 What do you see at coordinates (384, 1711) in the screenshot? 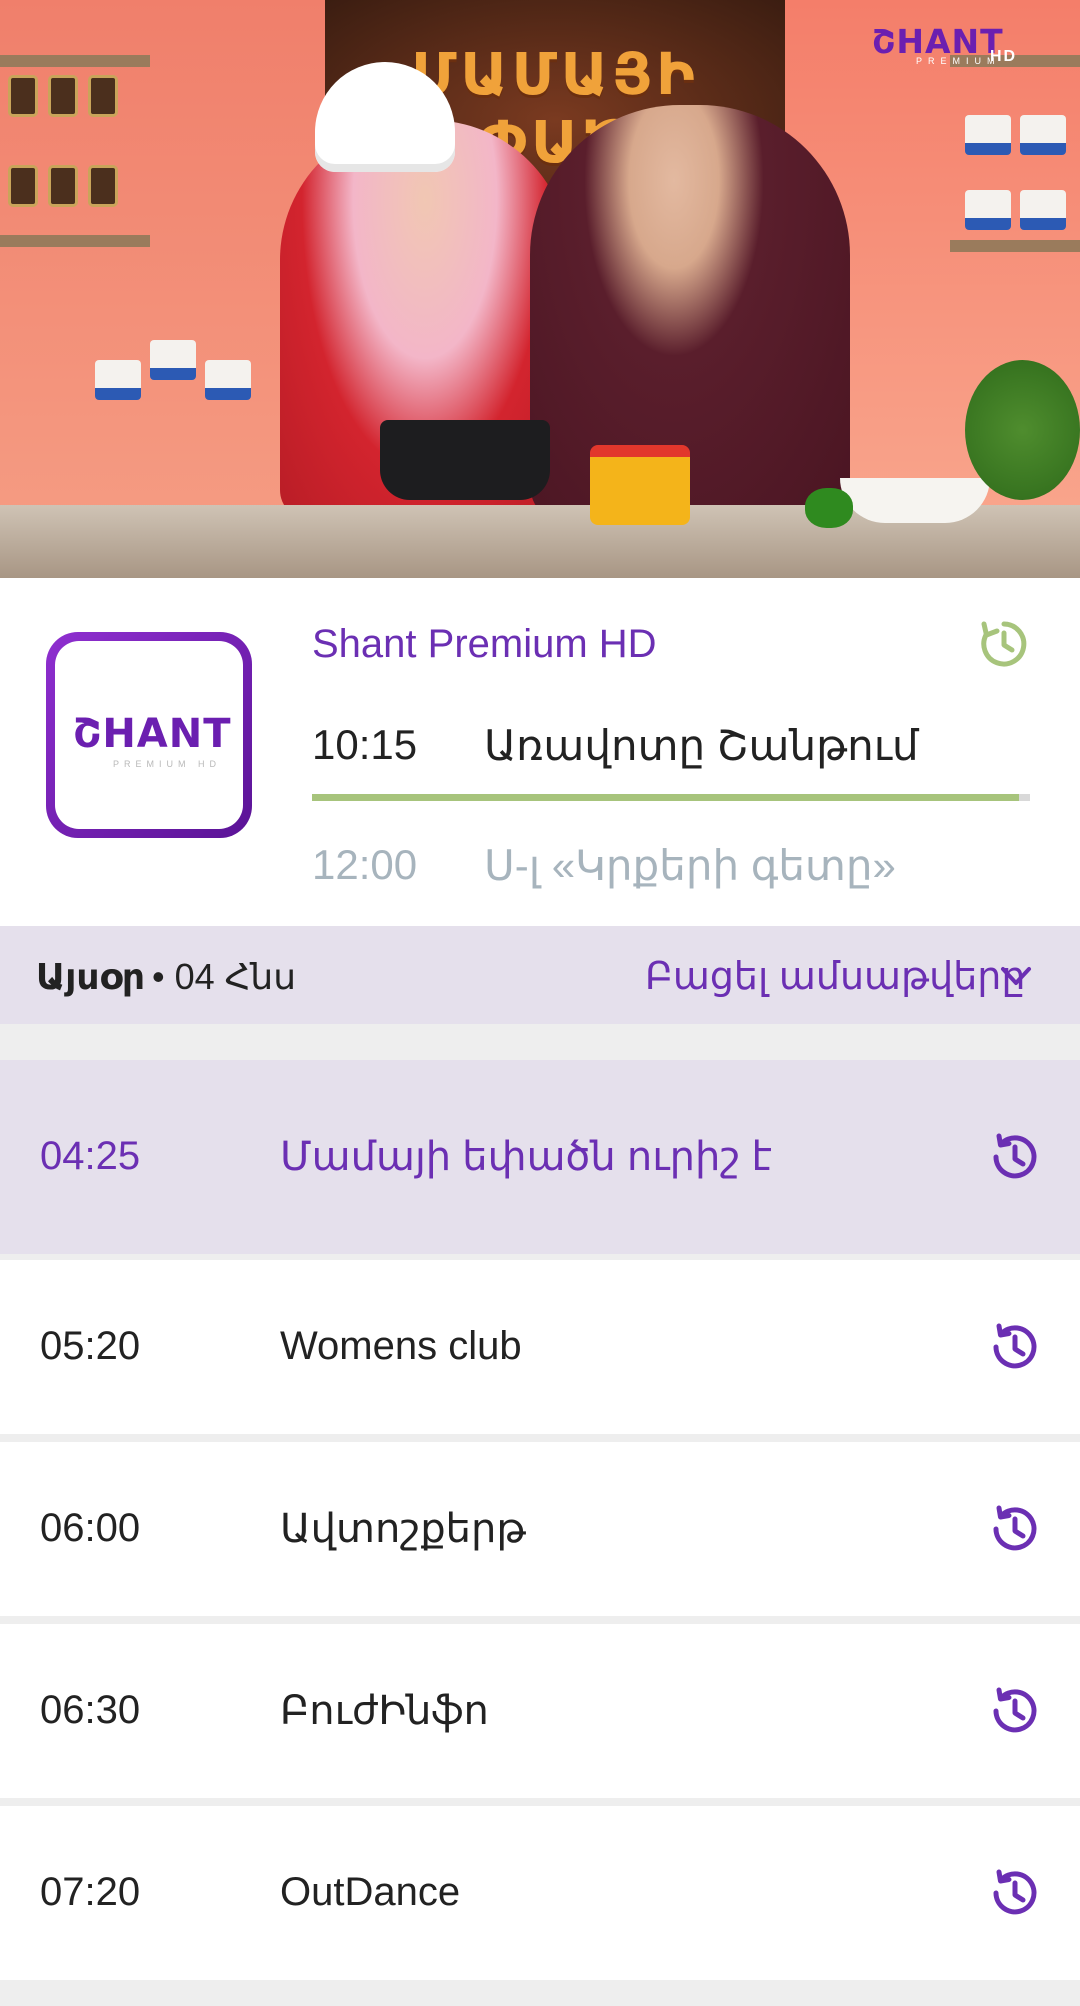
I see `schedule-row-title: ԲուժԻնֆո` at bounding box center [384, 1711].